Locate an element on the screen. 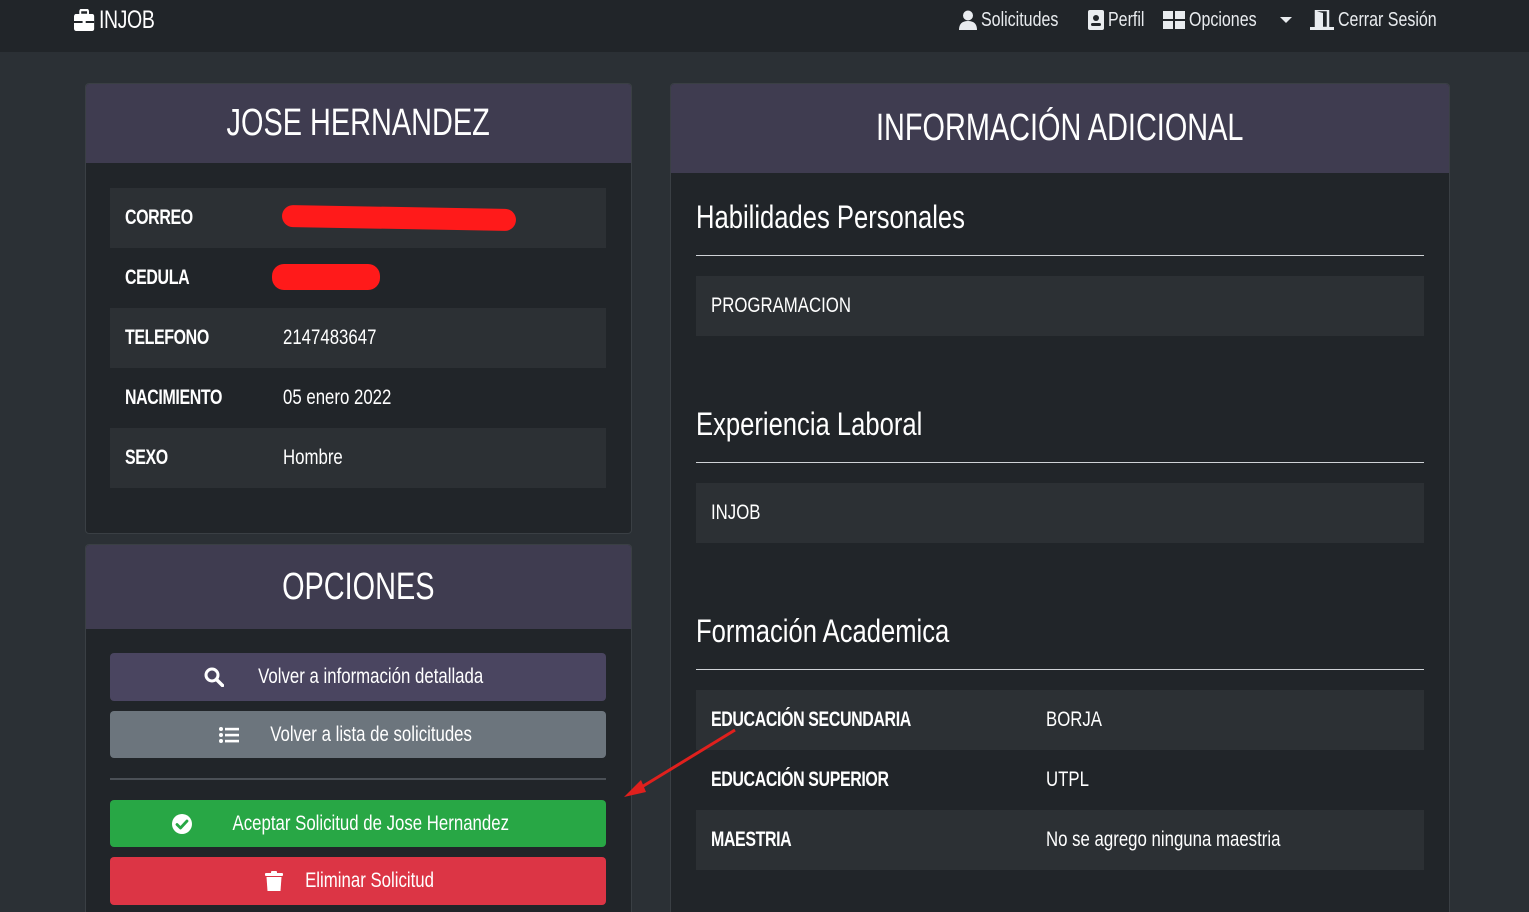 The image size is (1529, 912). nav-solicitudes-label: Solicitudes is located at coordinates (1019, 19).